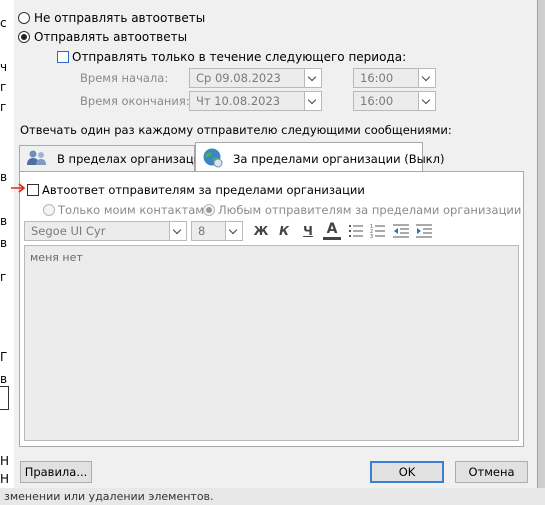 The height and width of the screenshot is (505, 545). Describe the element at coordinates (63, 57) in the screenshot. I see `period-checkbox` at that location.